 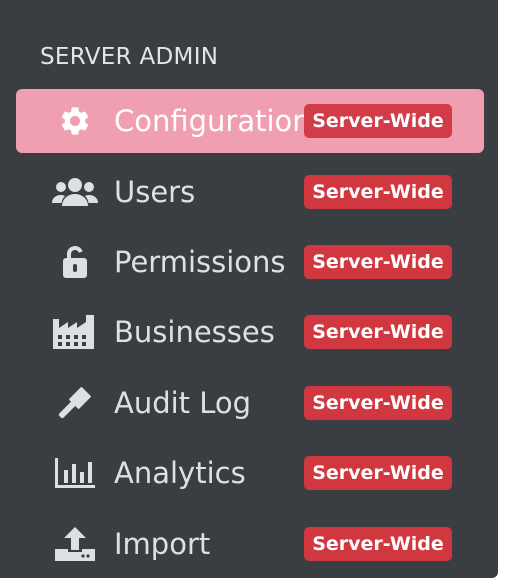 I want to click on bar-chart-icon, so click(x=75, y=473).